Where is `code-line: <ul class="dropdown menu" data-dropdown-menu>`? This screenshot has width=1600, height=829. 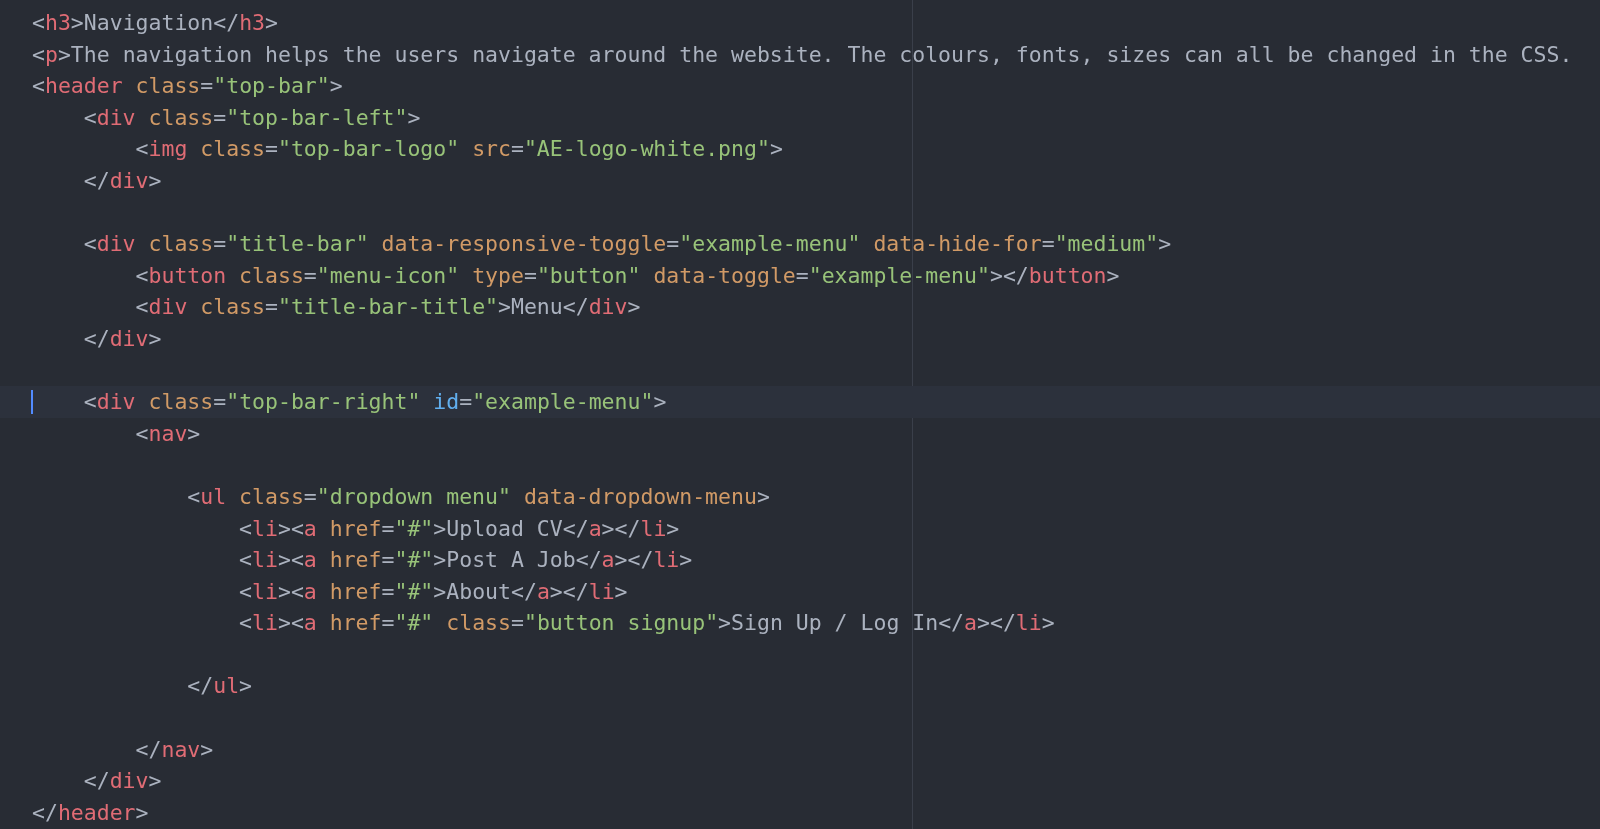 code-line: <ul class="dropdown menu" data-dropdown-menu> is located at coordinates (478, 496).